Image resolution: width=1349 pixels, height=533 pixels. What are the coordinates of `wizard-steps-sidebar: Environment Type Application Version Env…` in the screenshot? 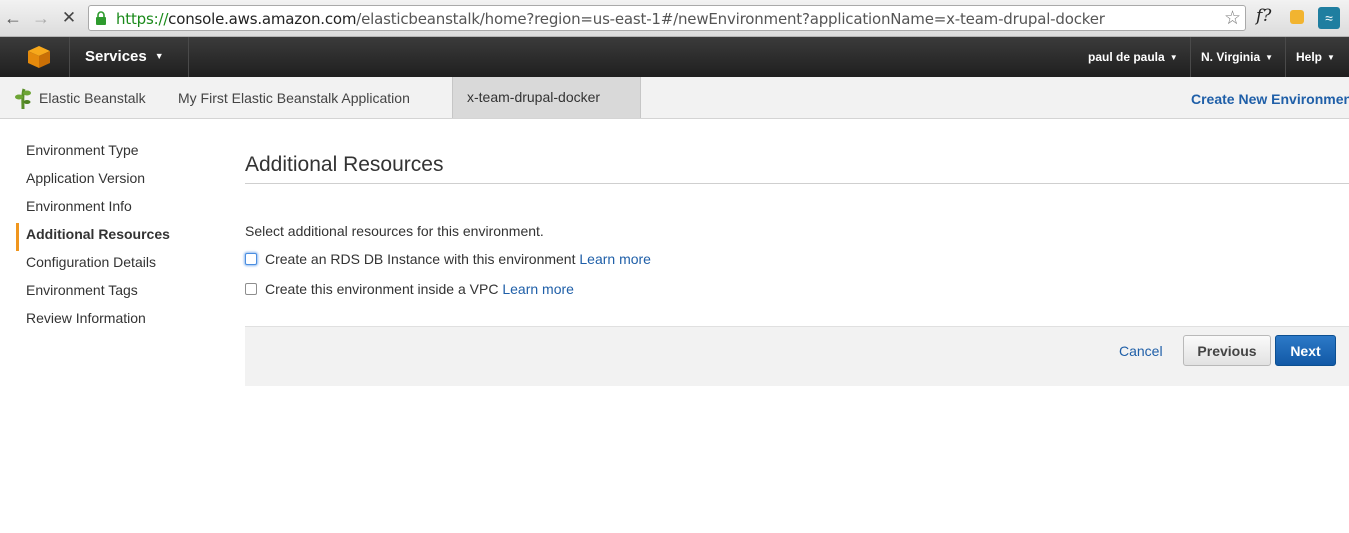 It's located at (116, 237).